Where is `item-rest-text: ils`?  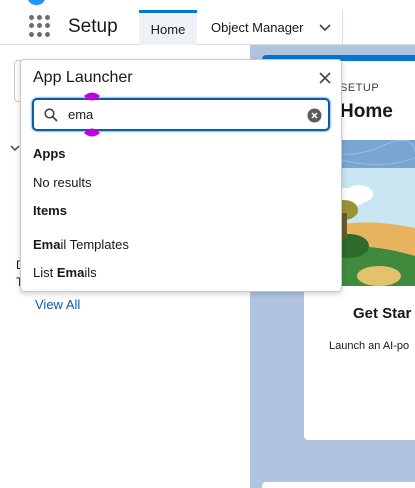 item-rest-text: ils is located at coordinates (90, 272).